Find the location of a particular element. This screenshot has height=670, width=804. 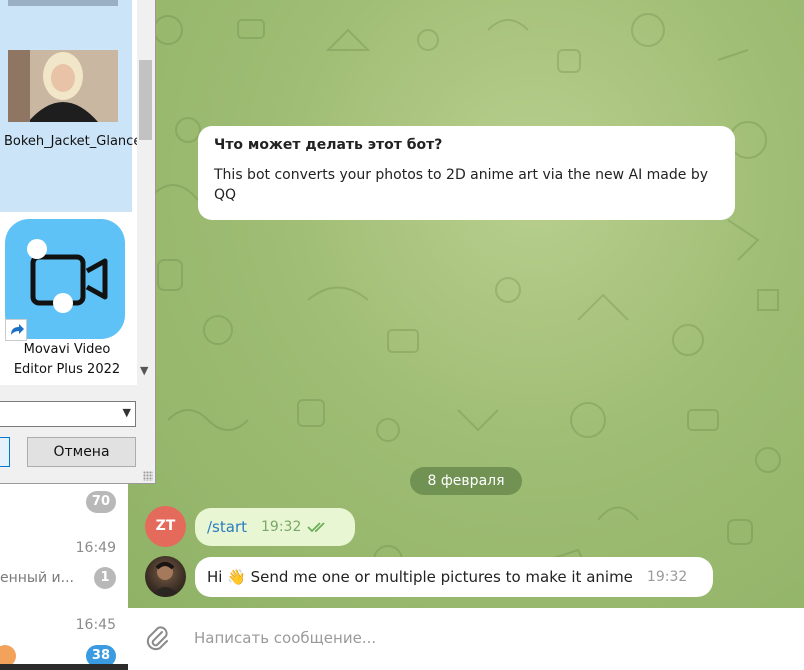

bot-avatar is located at coordinates (165, 576).